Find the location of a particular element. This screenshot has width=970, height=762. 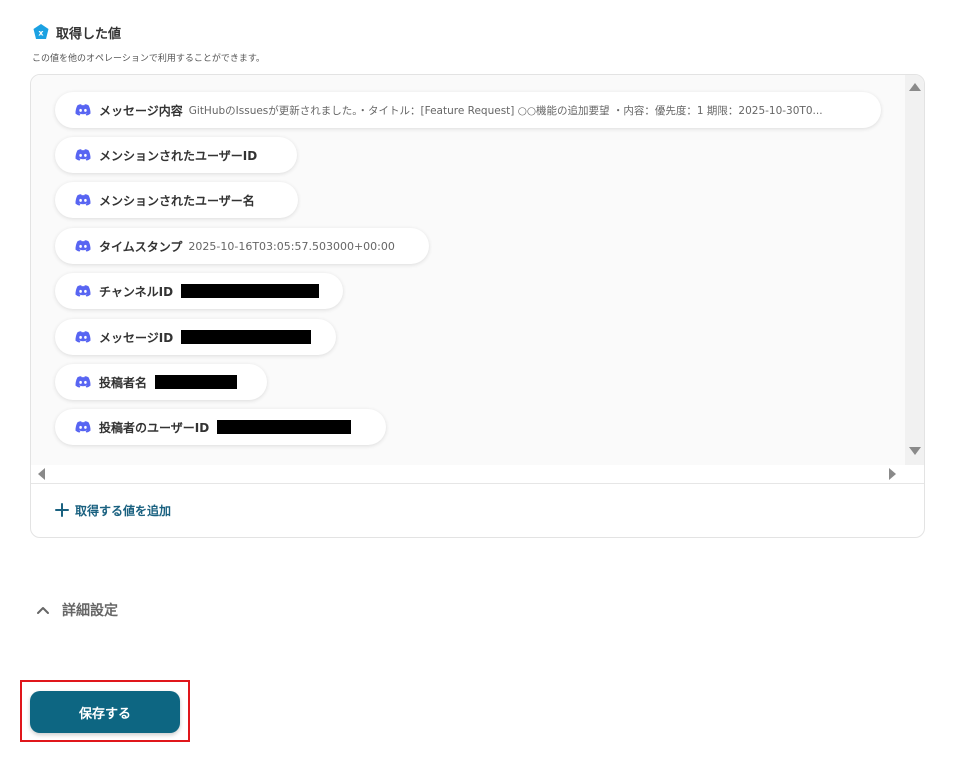

save-button: 保存する is located at coordinates (105, 712).